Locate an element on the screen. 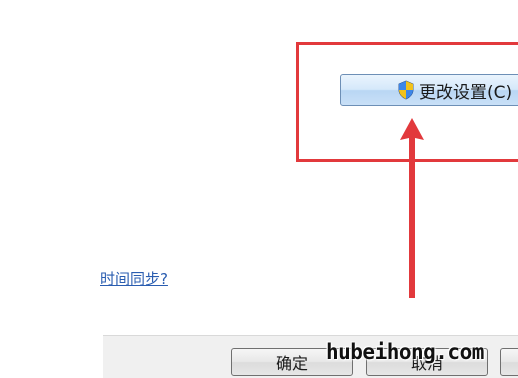 This screenshot has width=518, height=378. uac-shield-icon is located at coordinates (406, 90).